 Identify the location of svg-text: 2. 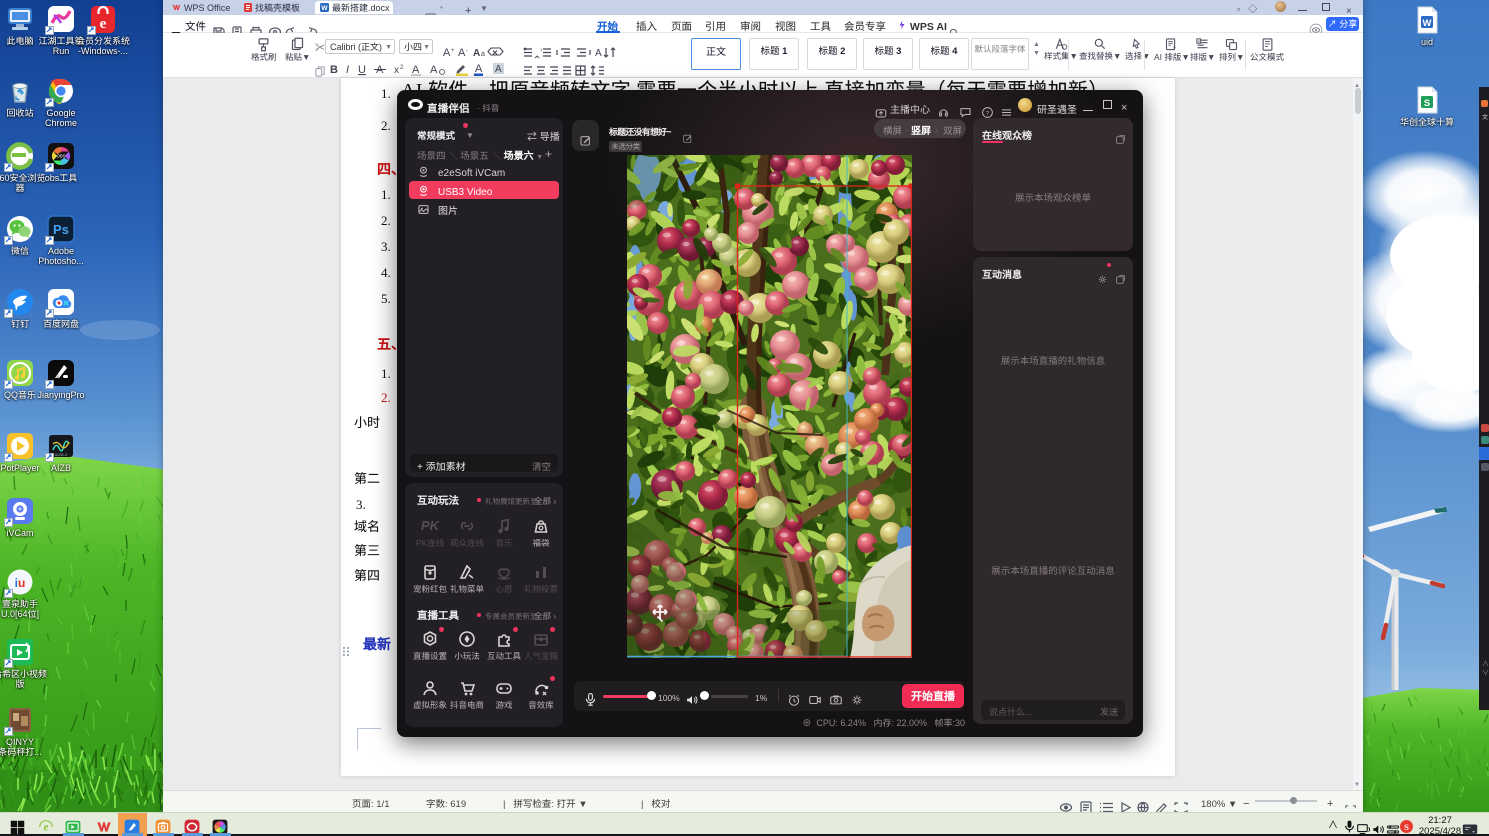
(402, 68).